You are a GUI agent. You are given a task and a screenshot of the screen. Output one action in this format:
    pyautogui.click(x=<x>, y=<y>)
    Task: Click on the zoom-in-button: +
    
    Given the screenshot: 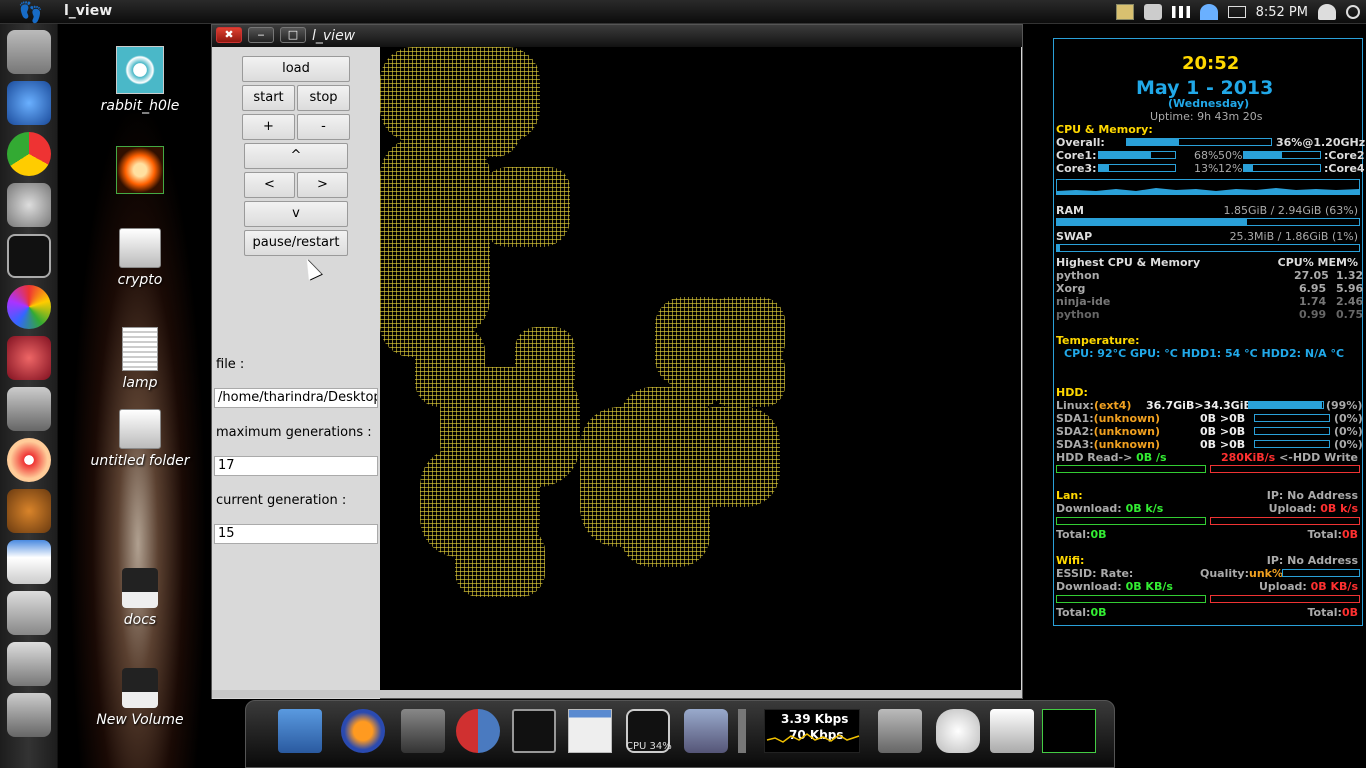 What is the action you would take?
    pyautogui.click(x=268, y=127)
    